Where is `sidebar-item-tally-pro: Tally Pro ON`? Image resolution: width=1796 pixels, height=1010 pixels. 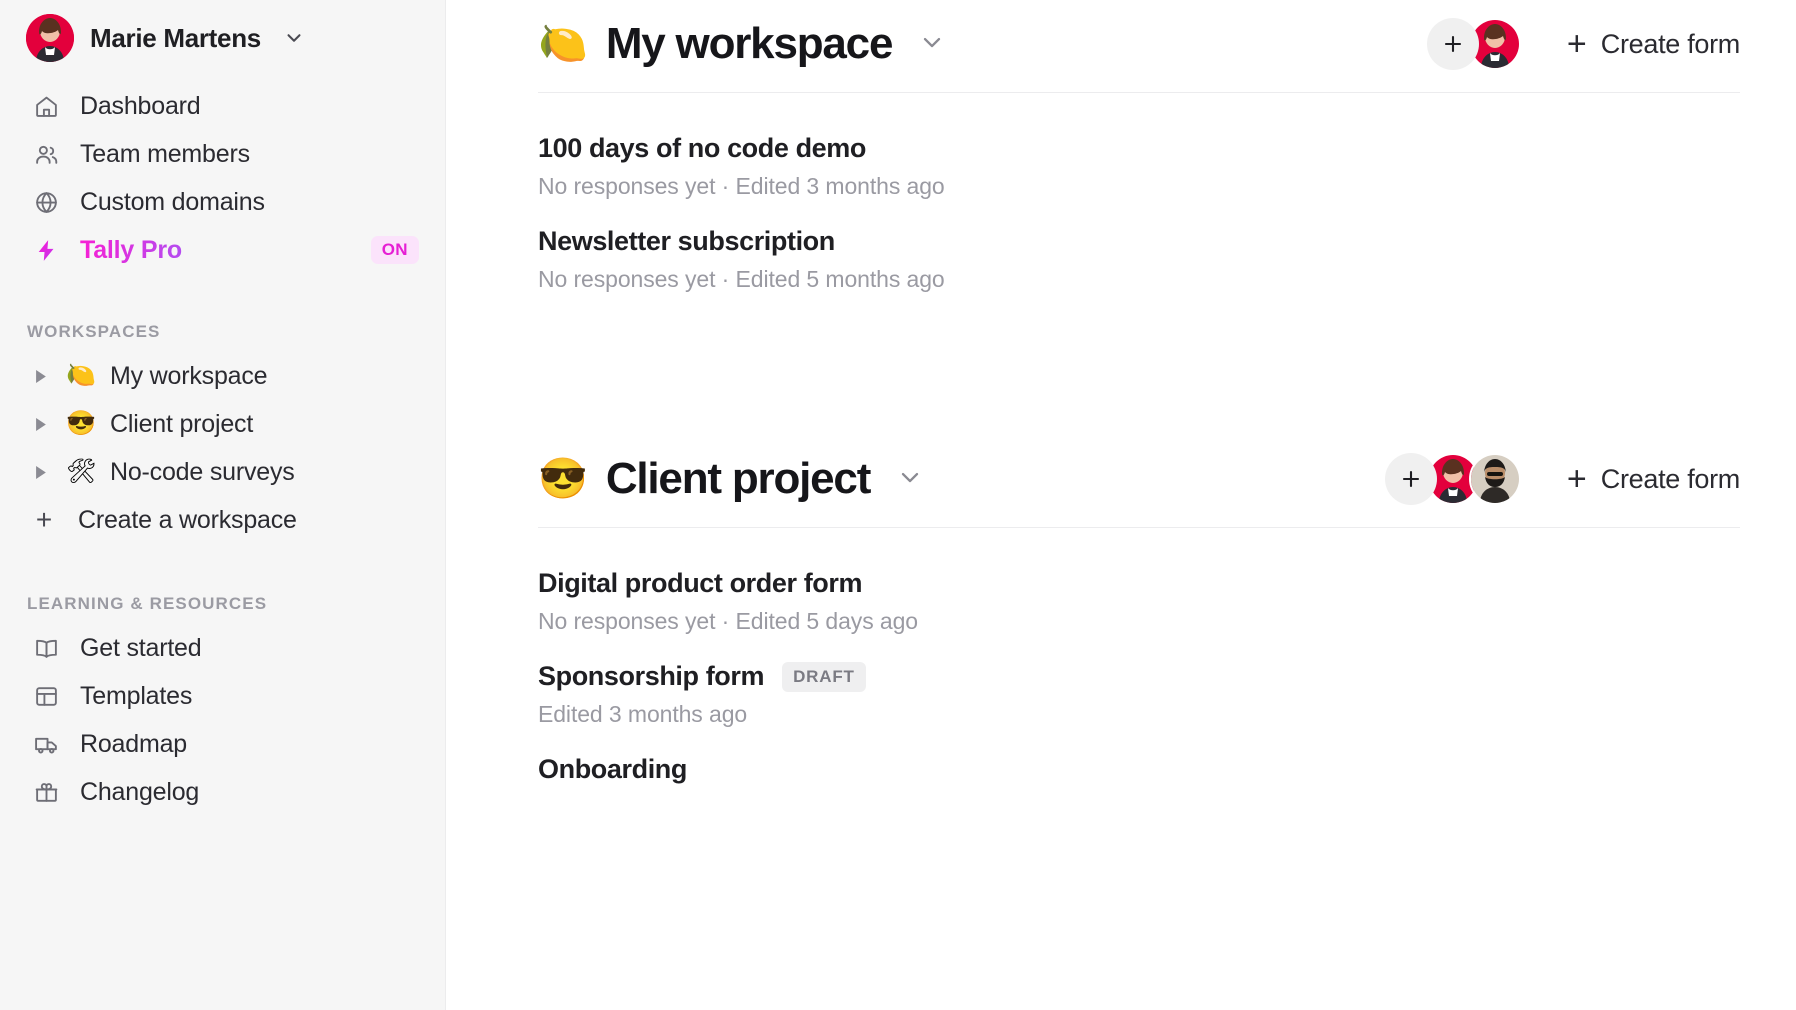 sidebar-item-tally-pro: Tally Pro ON is located at coordinates (222, 250).